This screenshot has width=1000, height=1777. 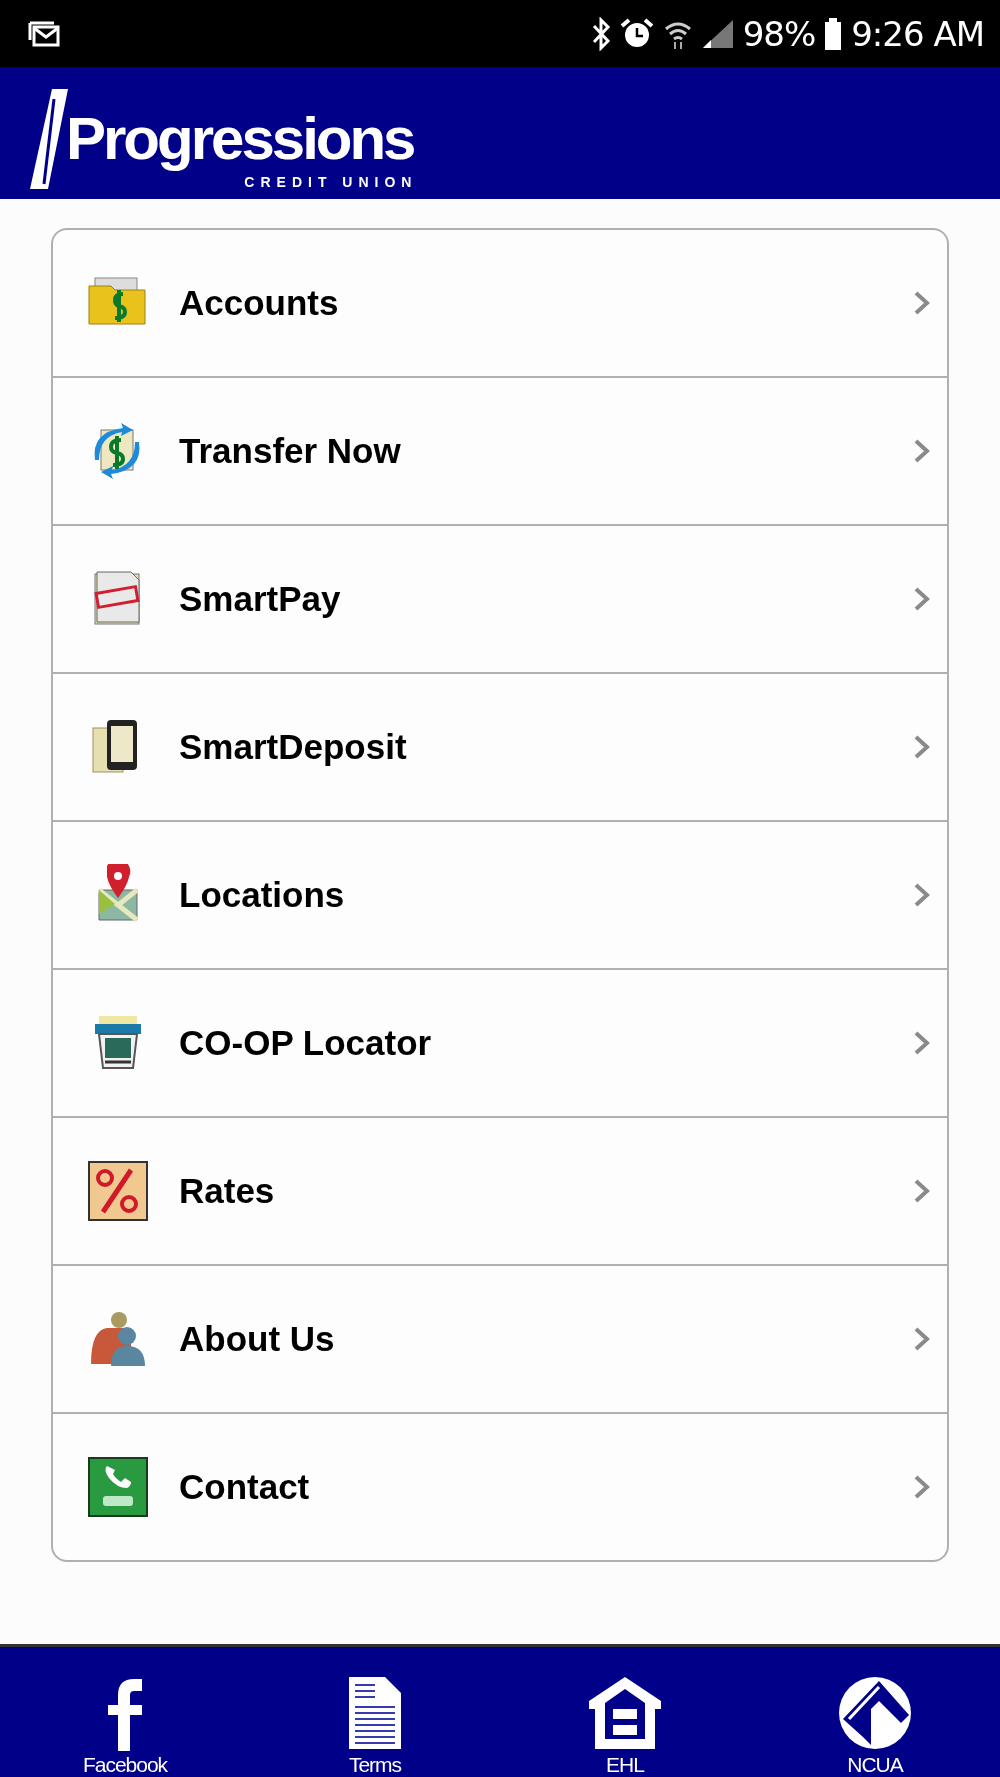 What do you see at coordinates (118, 1487) in the screenshot?
I see `call-icon` at bounding box center [118, 1487].